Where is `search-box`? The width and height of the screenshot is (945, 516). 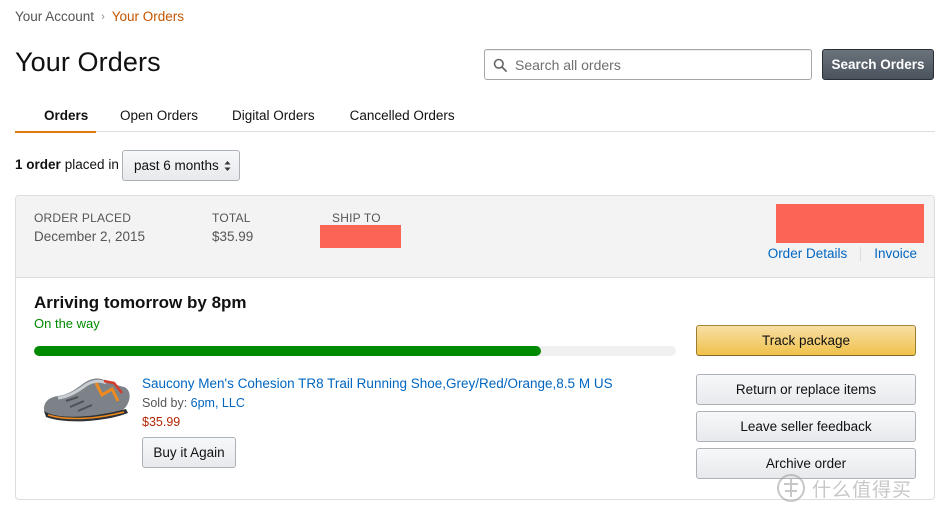
search-box is located at coordinates (648, 64).